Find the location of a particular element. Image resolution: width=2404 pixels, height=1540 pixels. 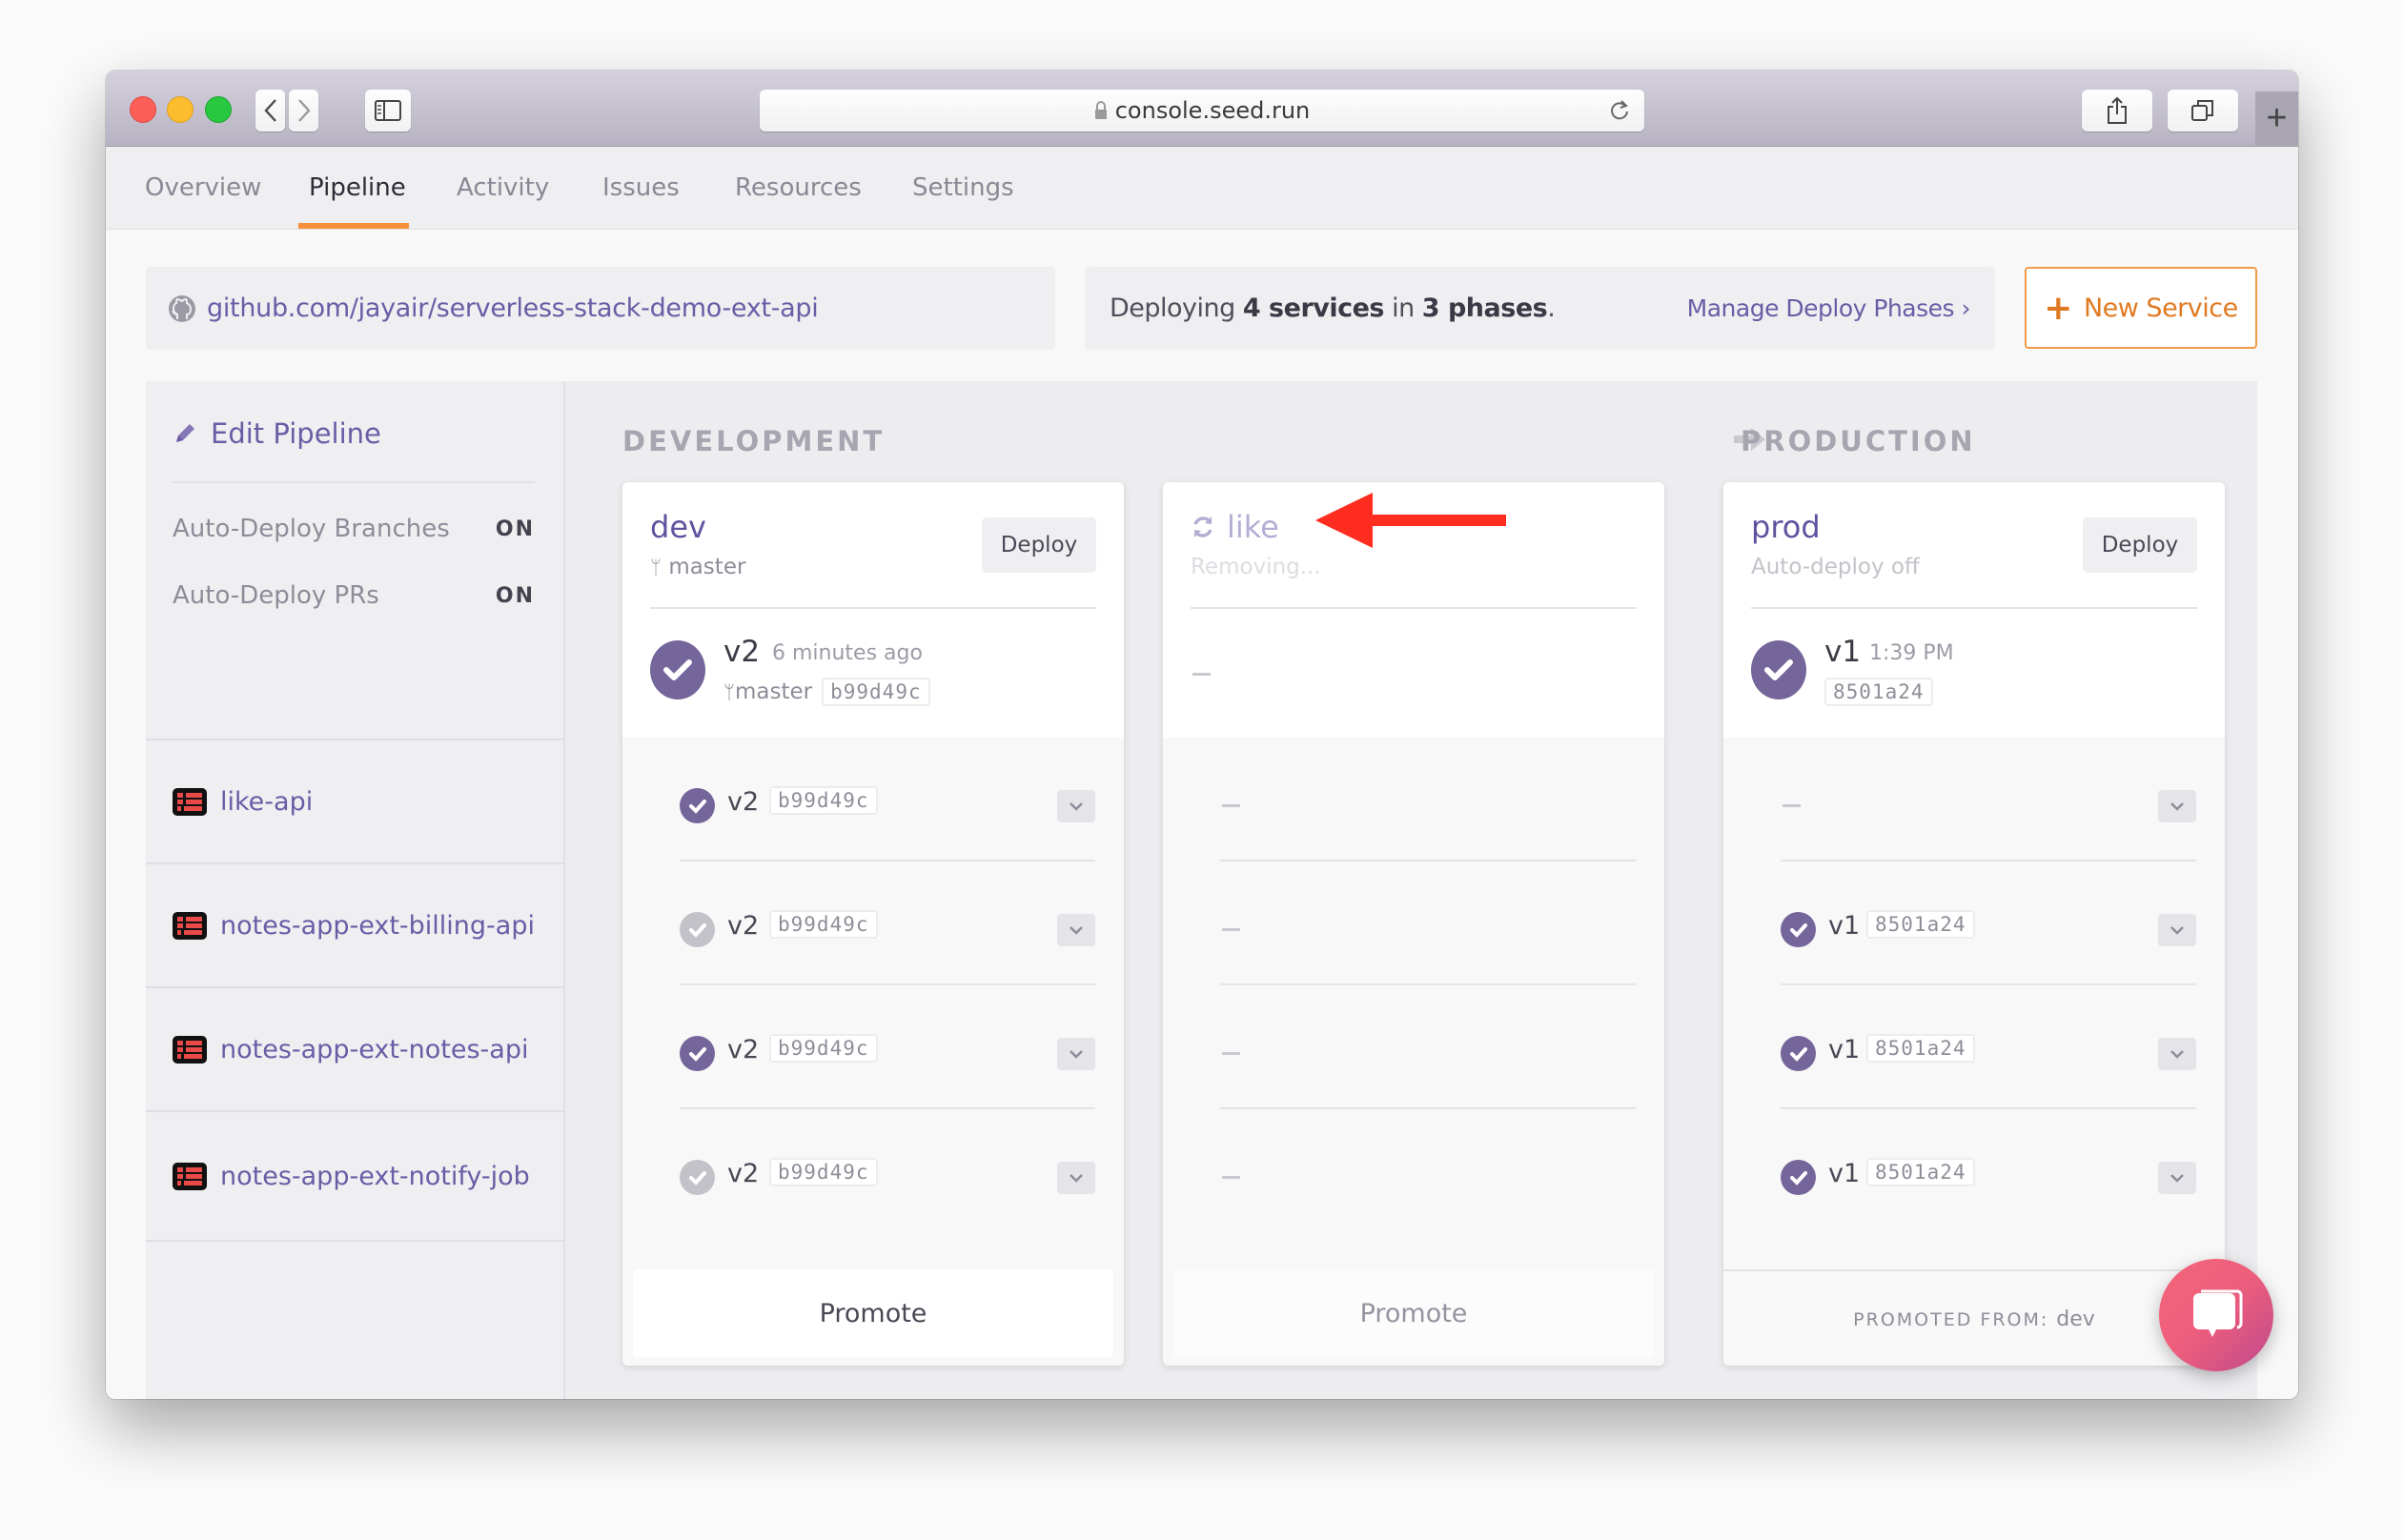

setting-value: ON is located at coordinates (515, 529).